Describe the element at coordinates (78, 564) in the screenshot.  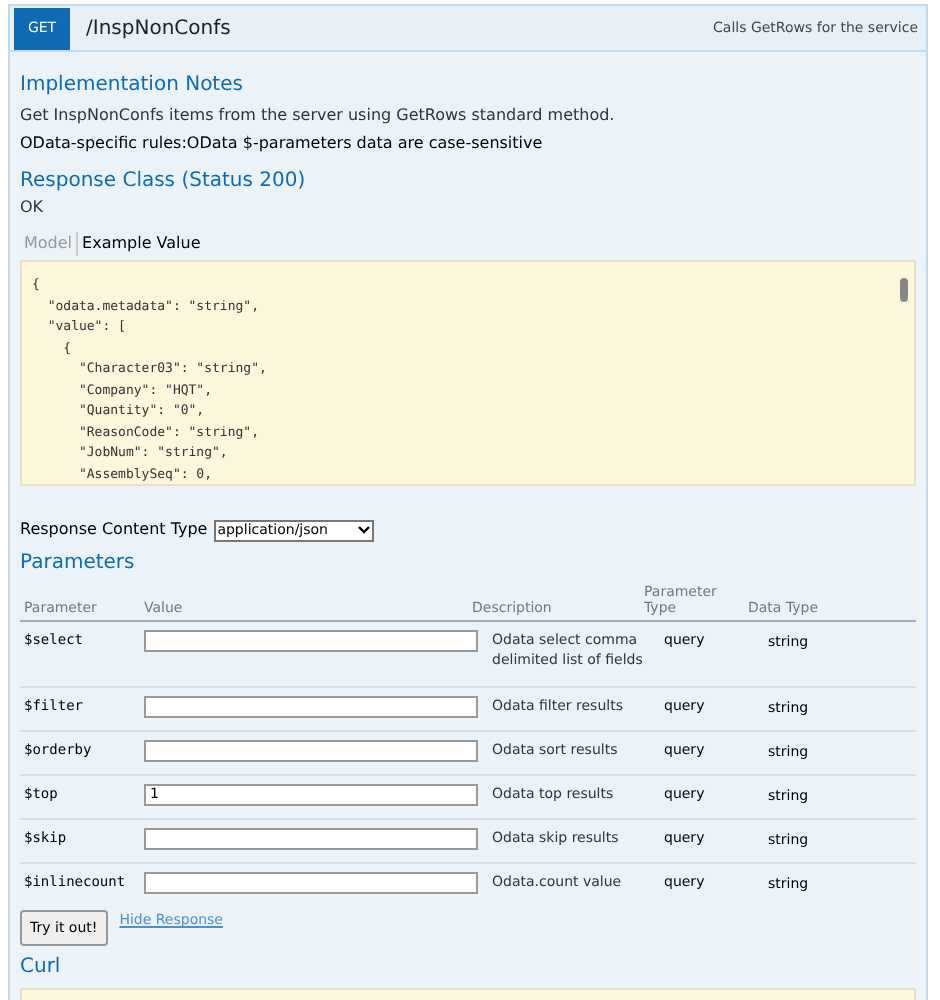
I see `section-title: Parameters` at that location.